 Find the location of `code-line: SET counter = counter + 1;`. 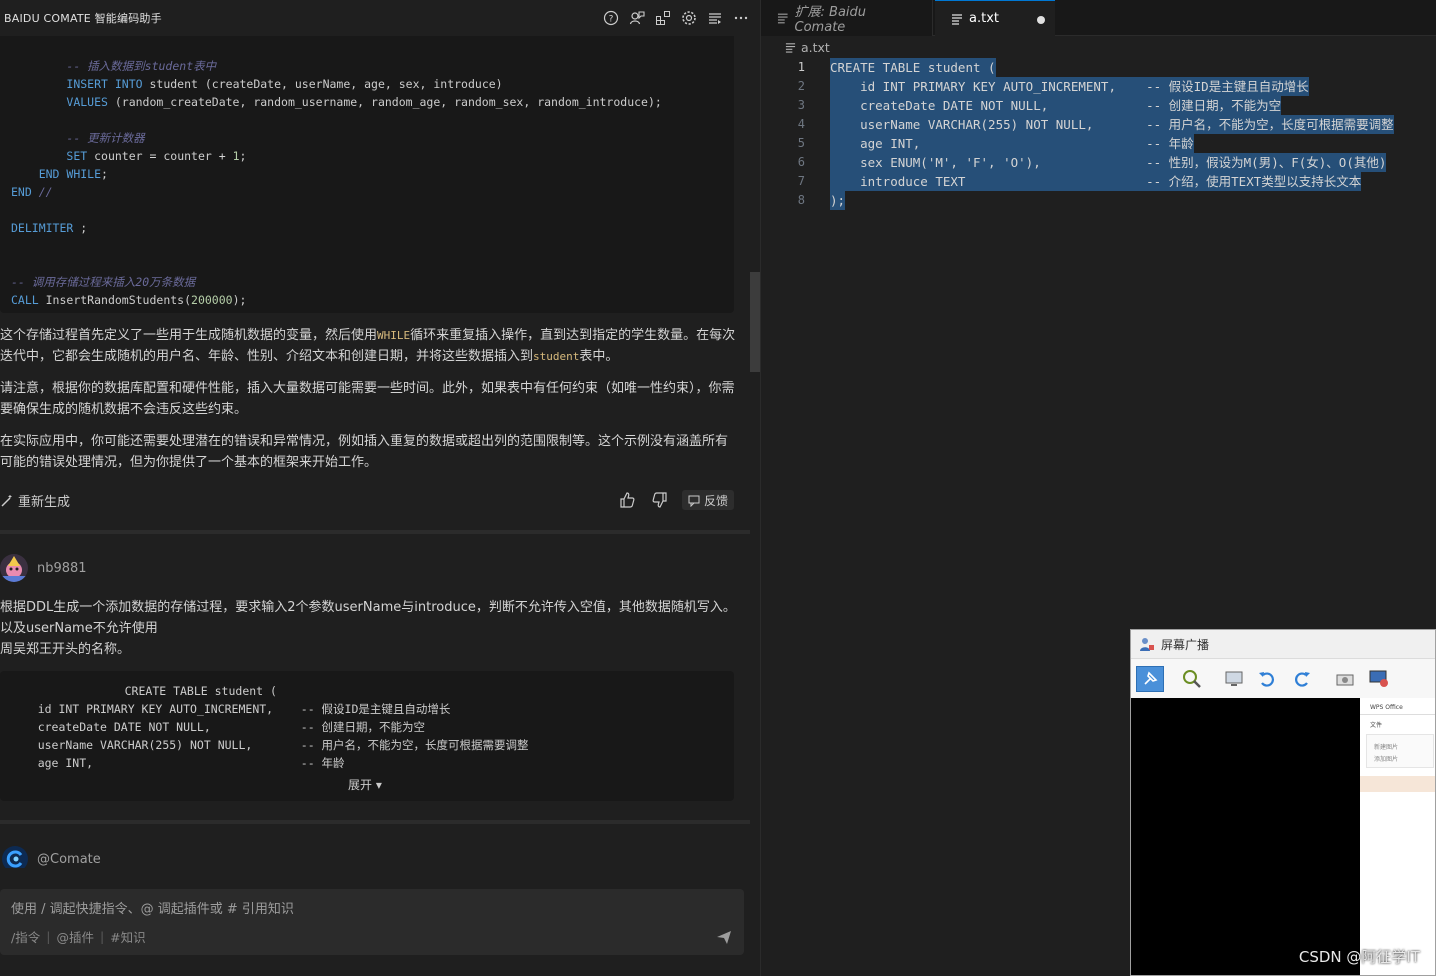

code-line: SET counter = counter + 1; is located at coordinates (156, 156).